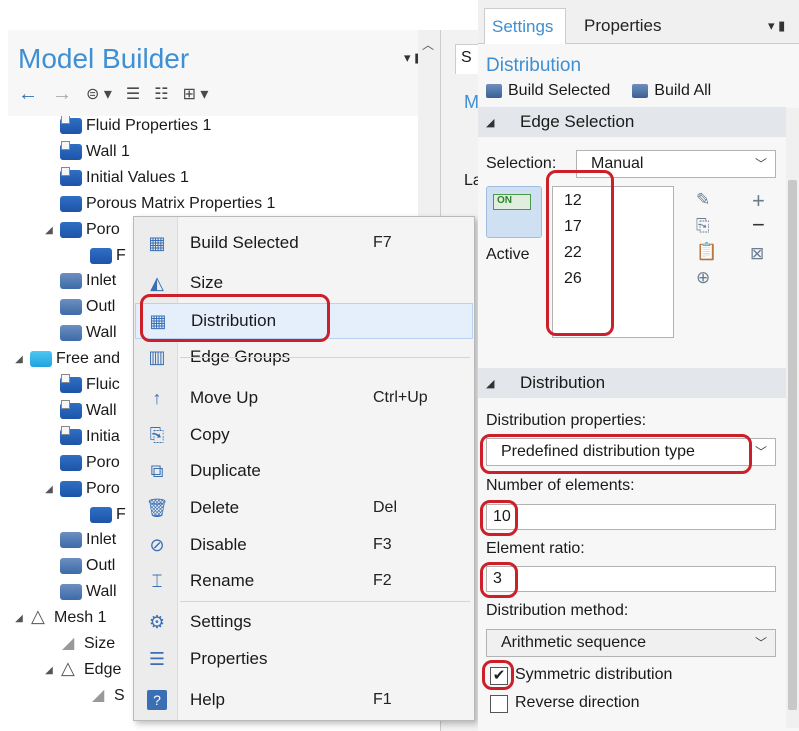  I want to click on menu-item-shortcut: F7, so click(382, 242).